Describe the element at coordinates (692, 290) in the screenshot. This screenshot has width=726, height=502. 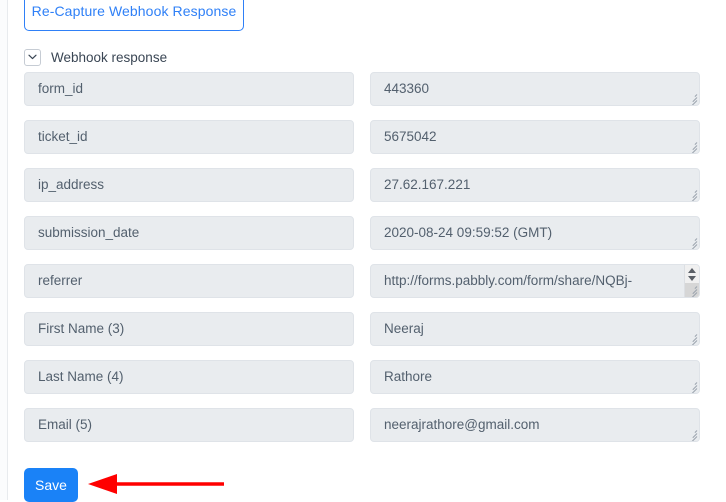
I see `scrollbar-track` at that location.